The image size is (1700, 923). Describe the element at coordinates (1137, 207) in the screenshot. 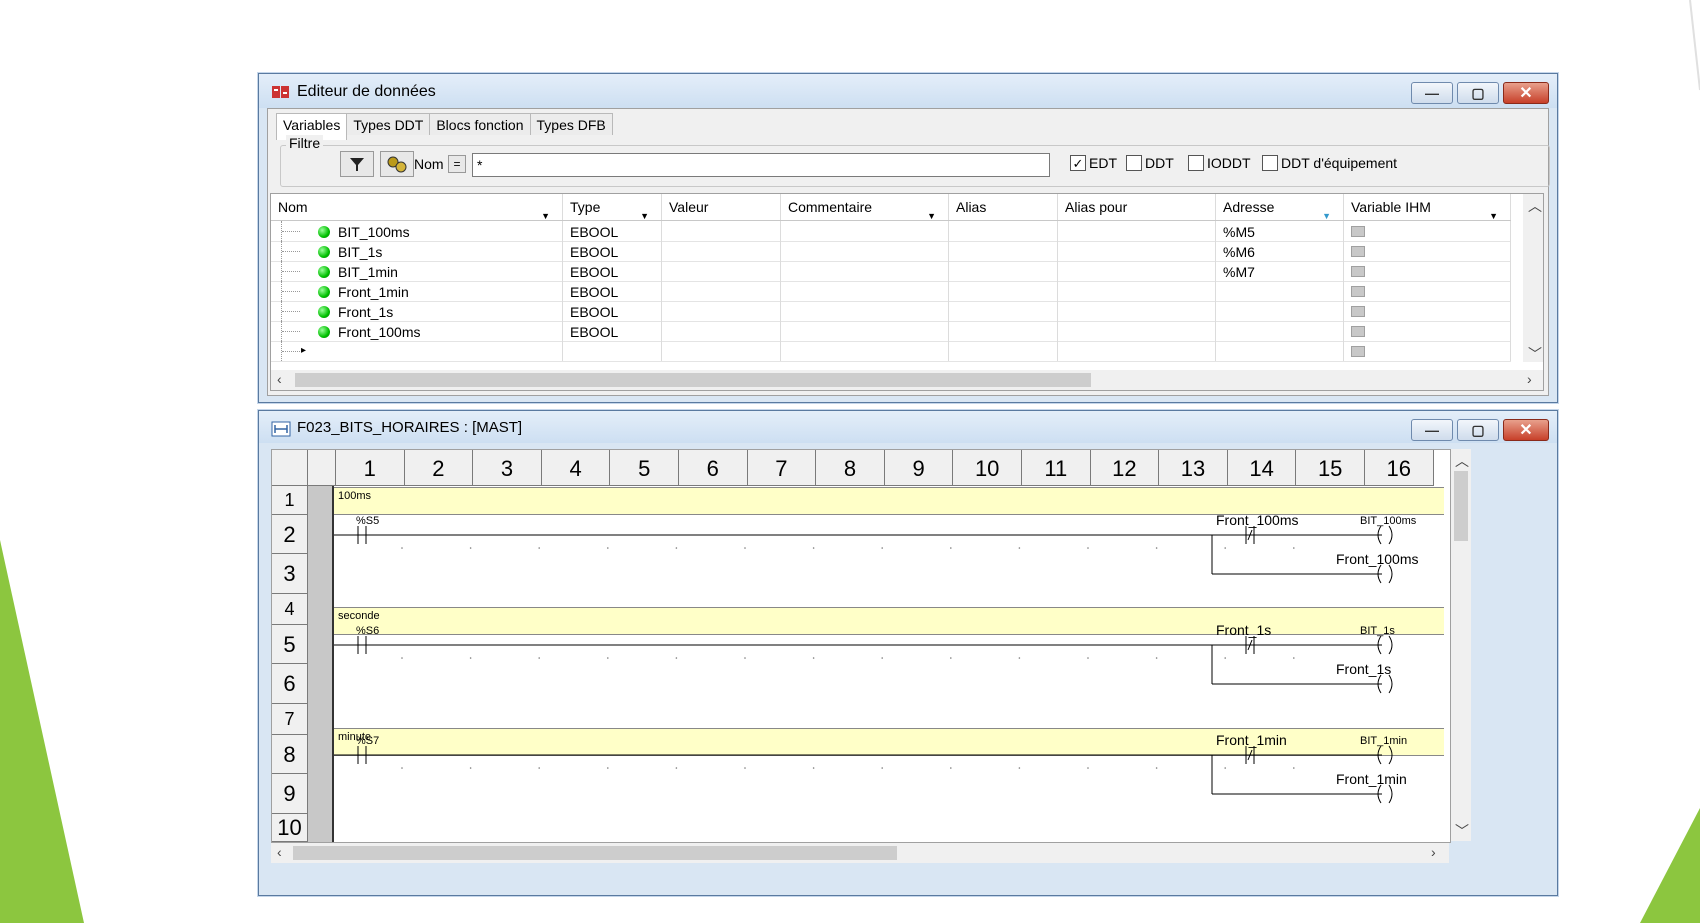

I see `col-header-alias-pour: Alias pour` at that location.